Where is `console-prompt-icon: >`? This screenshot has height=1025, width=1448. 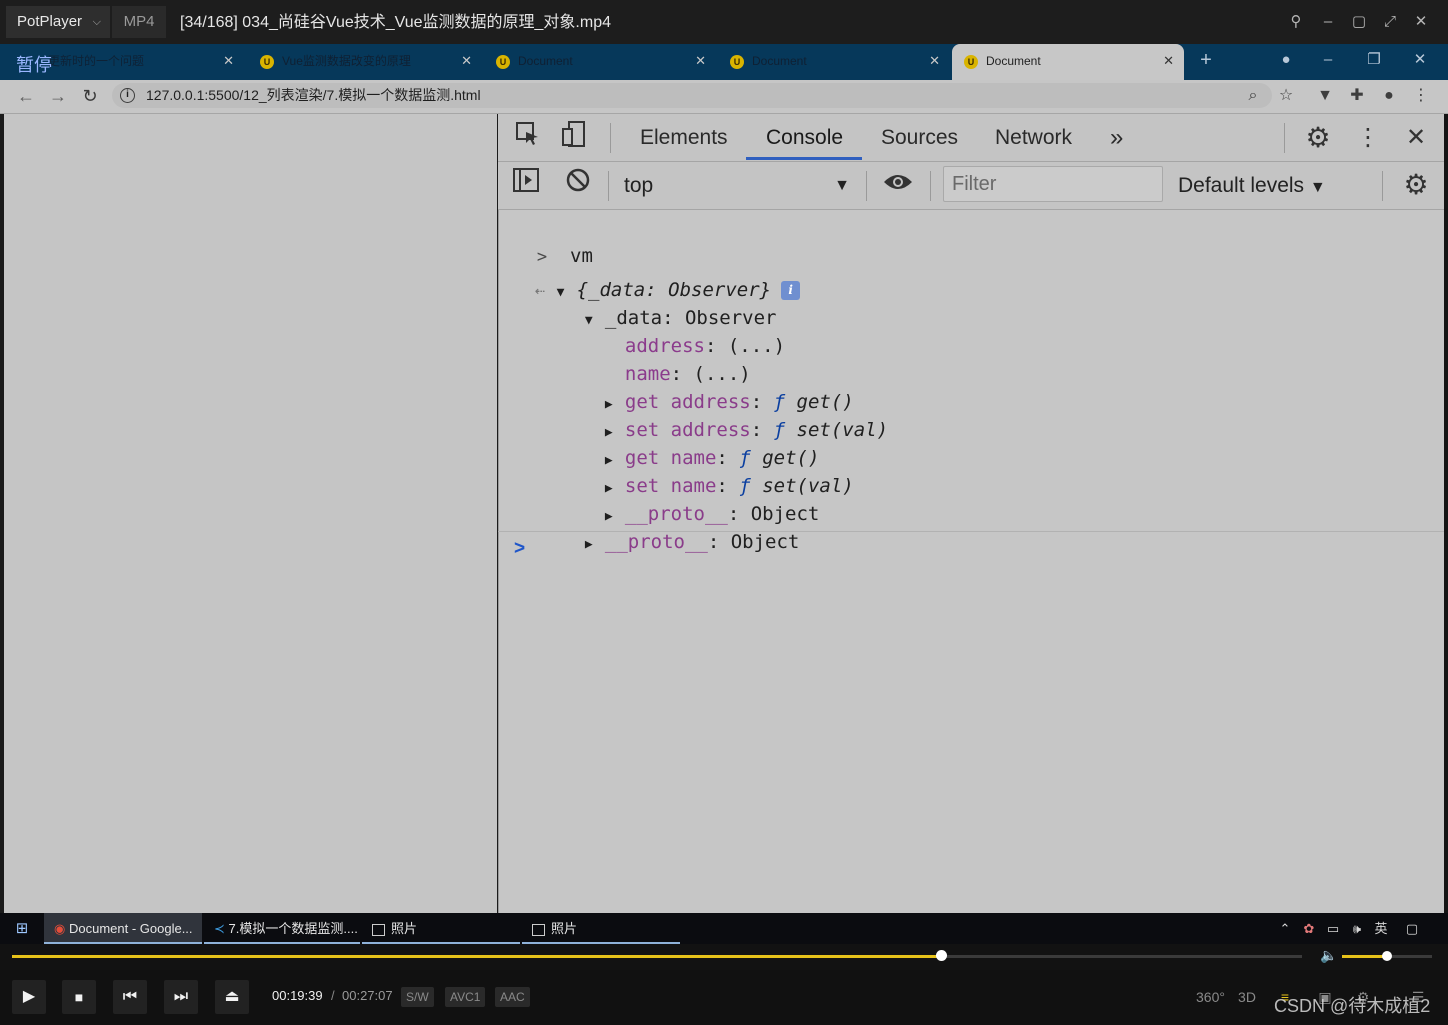 console-prompt-icon: > is located at coordinates (519, 549).